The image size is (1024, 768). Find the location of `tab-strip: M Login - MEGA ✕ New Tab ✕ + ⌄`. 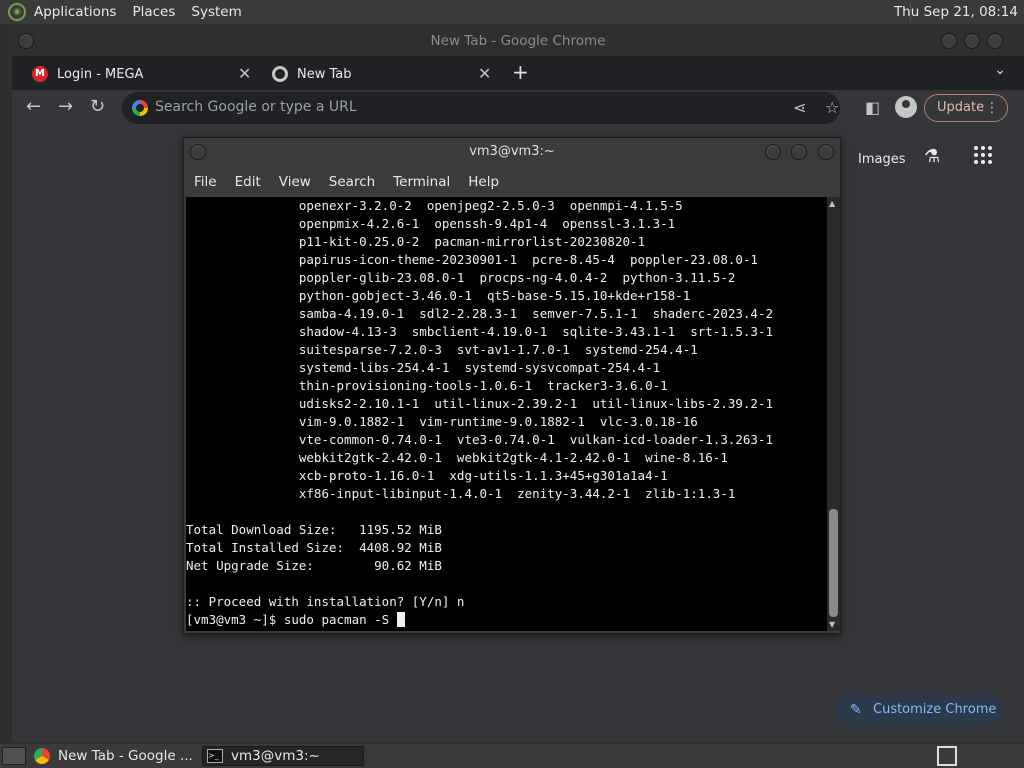

tab-strip: M Login - MEGA ✕ New Tab ✕ + ⌄ is located at coordinates (518, 73).